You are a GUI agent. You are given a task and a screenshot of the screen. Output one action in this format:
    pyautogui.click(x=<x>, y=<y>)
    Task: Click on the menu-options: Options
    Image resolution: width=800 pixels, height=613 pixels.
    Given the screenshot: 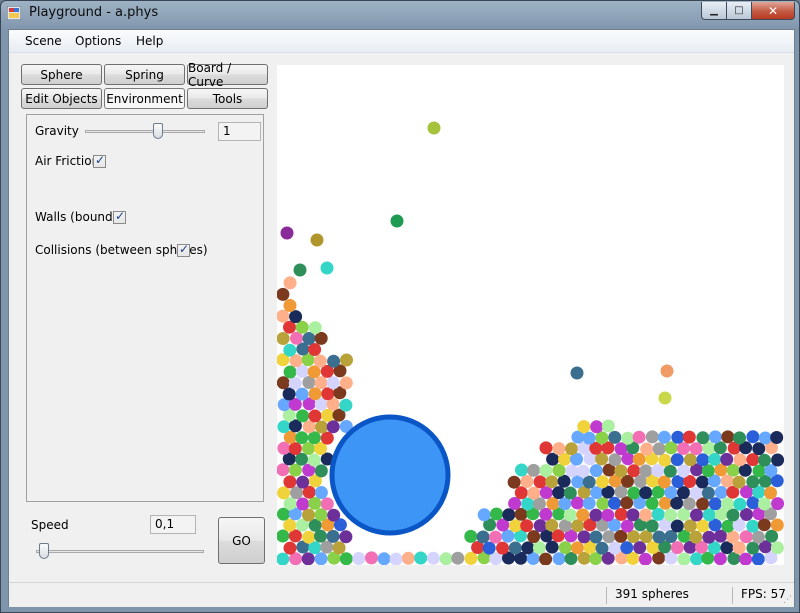 What is the action you would take?
    pyautogui.click(x=98, y=41)
    